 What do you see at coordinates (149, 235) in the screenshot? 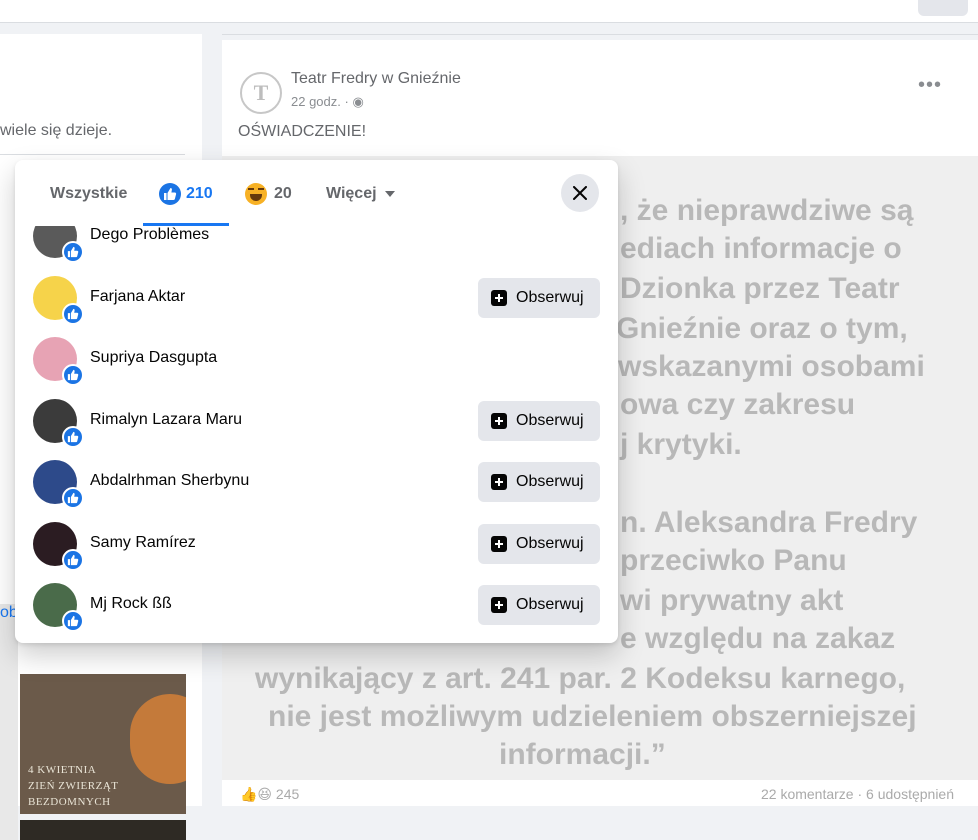
I see `person-name: Dego Problèmes` at bounding box center [149, 235].